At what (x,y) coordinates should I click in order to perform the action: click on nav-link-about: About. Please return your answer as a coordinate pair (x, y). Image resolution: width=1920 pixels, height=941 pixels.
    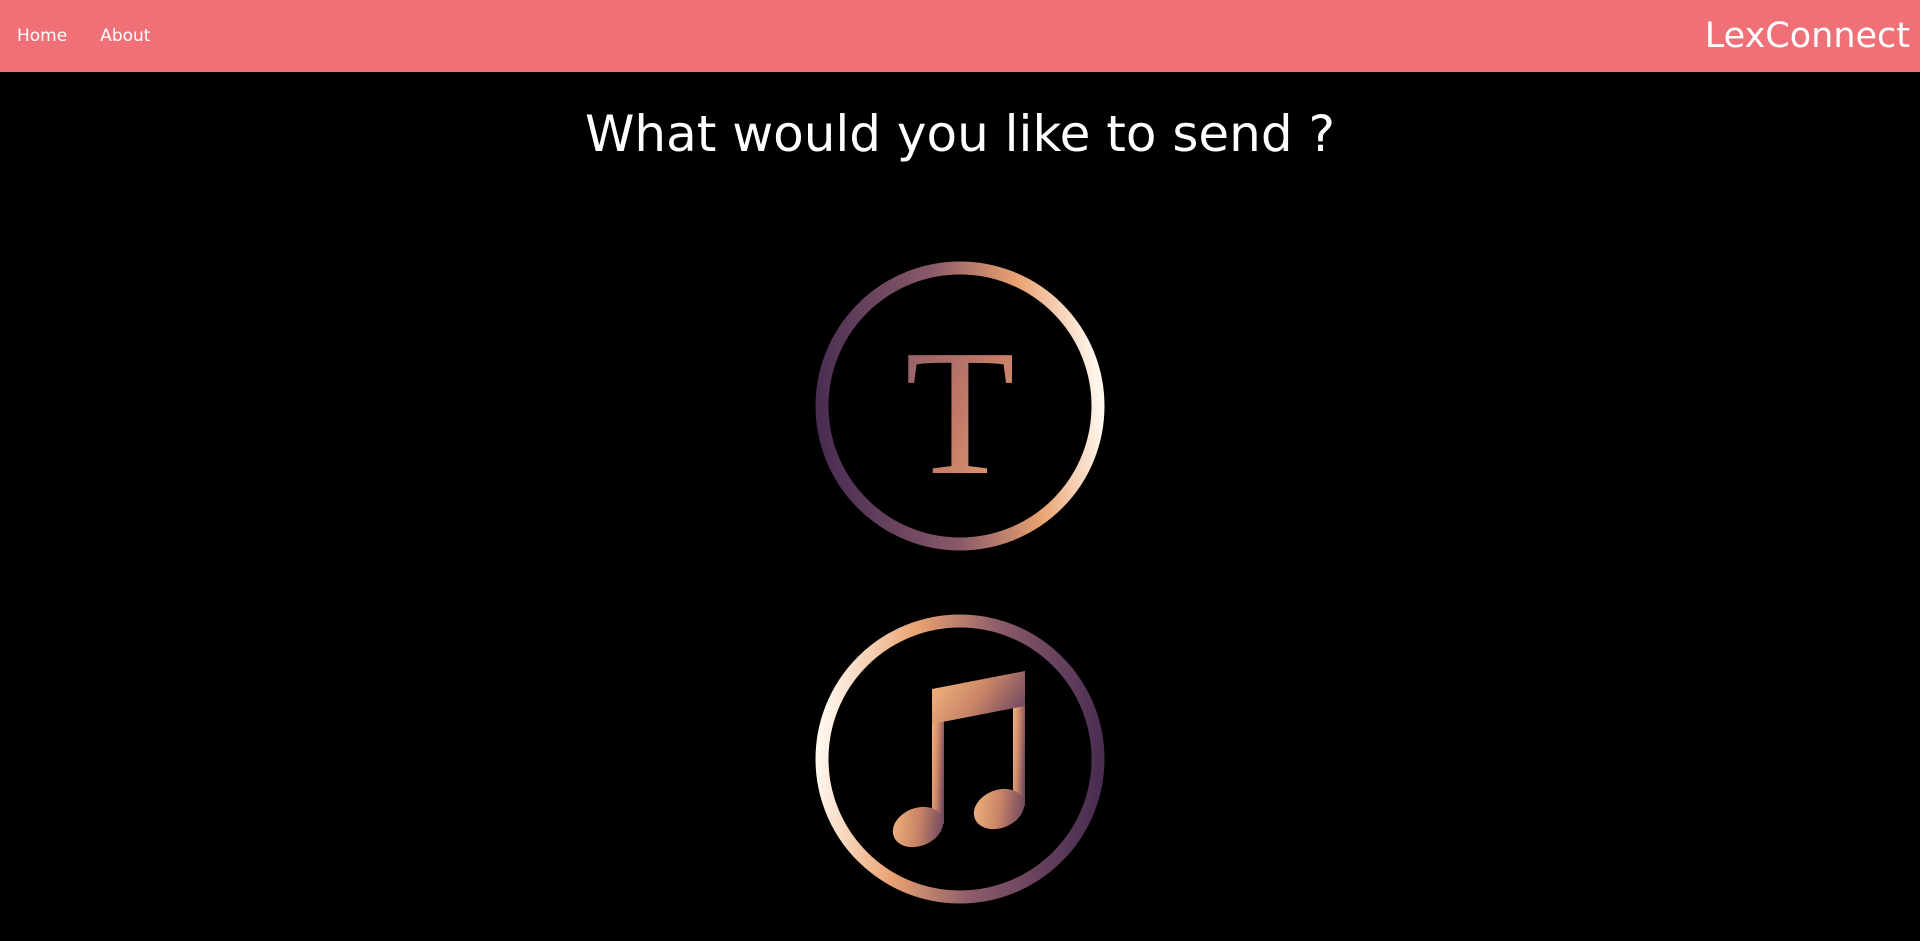
    Looking at the image, I should click on (125, 36).